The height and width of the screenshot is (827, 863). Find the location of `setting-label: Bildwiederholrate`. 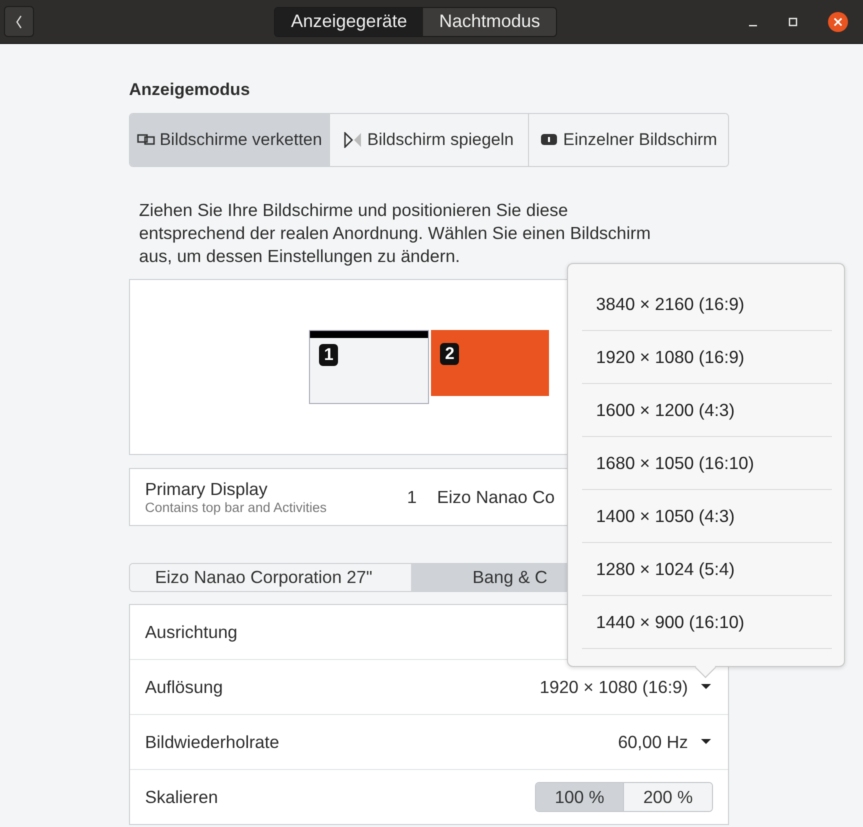

setting-label: Bildwiederholrate is located at coordinates (212, 742).